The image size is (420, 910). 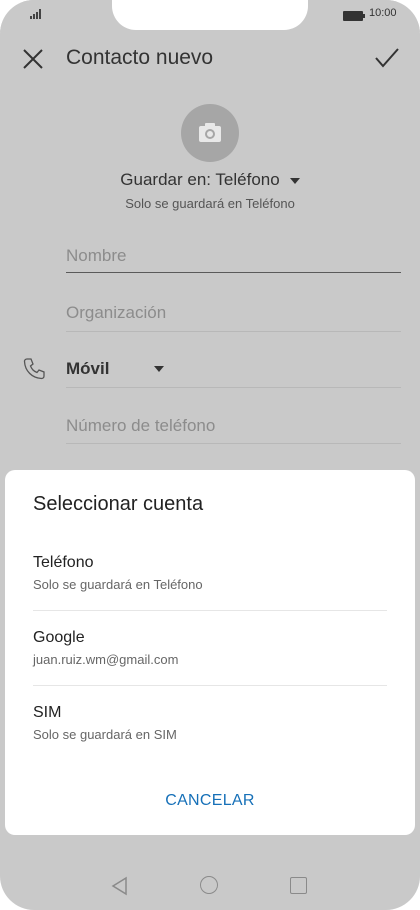 I want to click on phone-type-underline, so click(x=233, y=387).